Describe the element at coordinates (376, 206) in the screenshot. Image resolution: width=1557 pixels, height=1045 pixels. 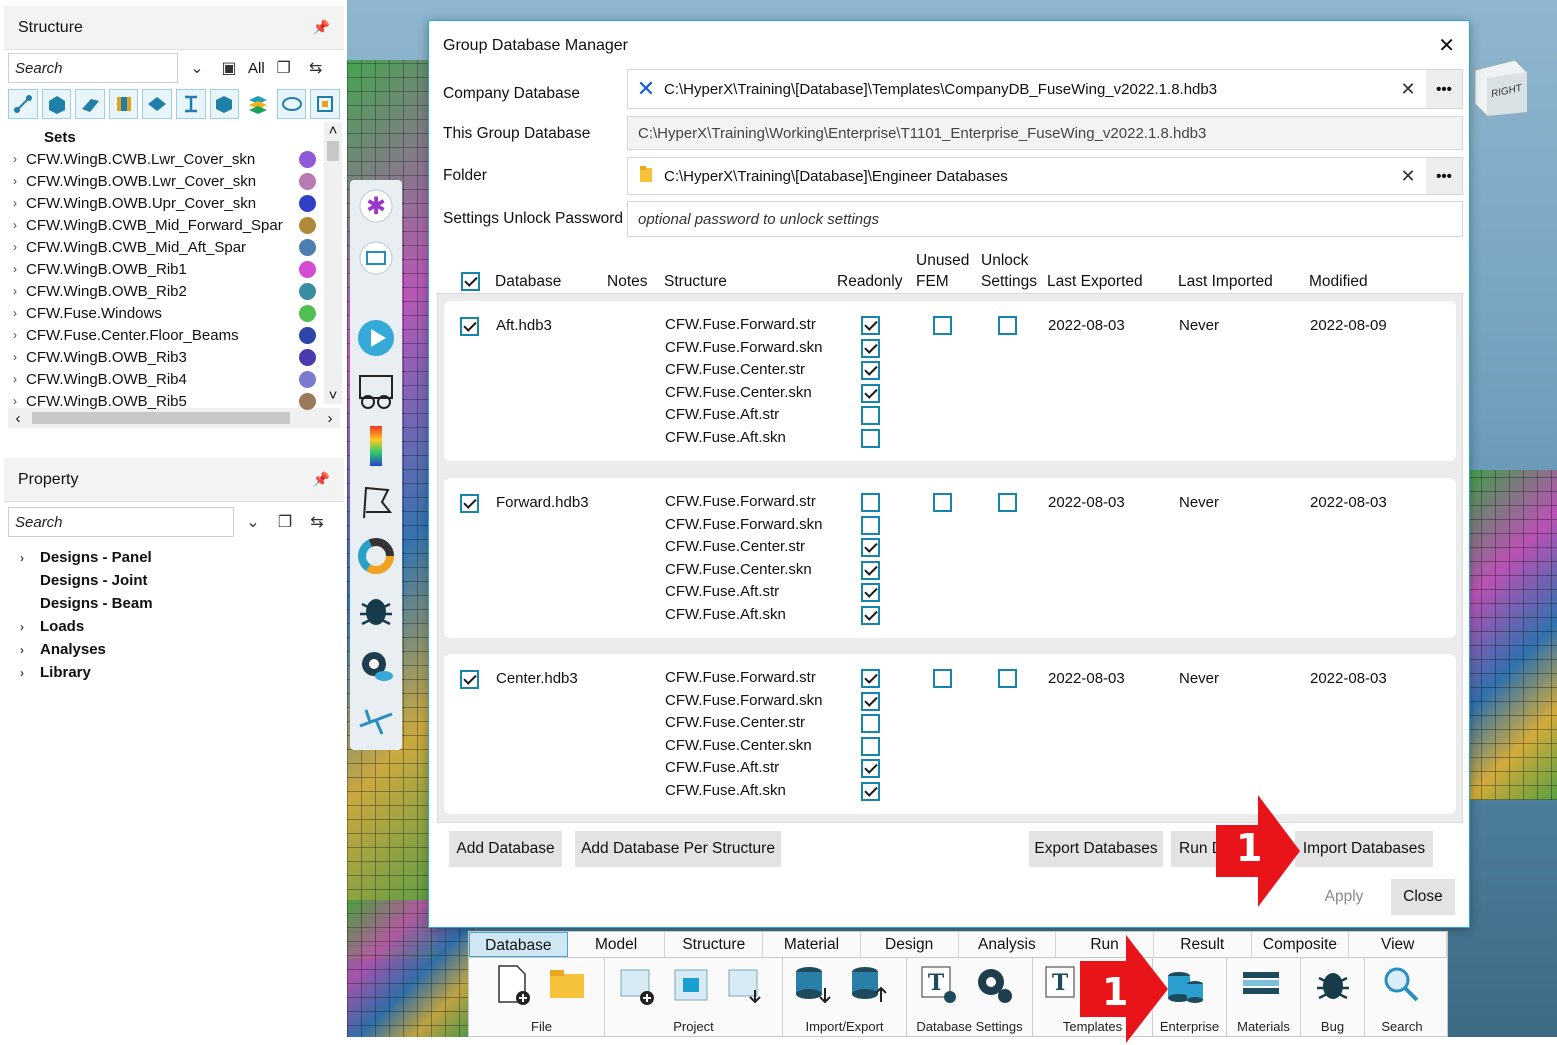
I see `asterisk-icon: ✱` at that location.